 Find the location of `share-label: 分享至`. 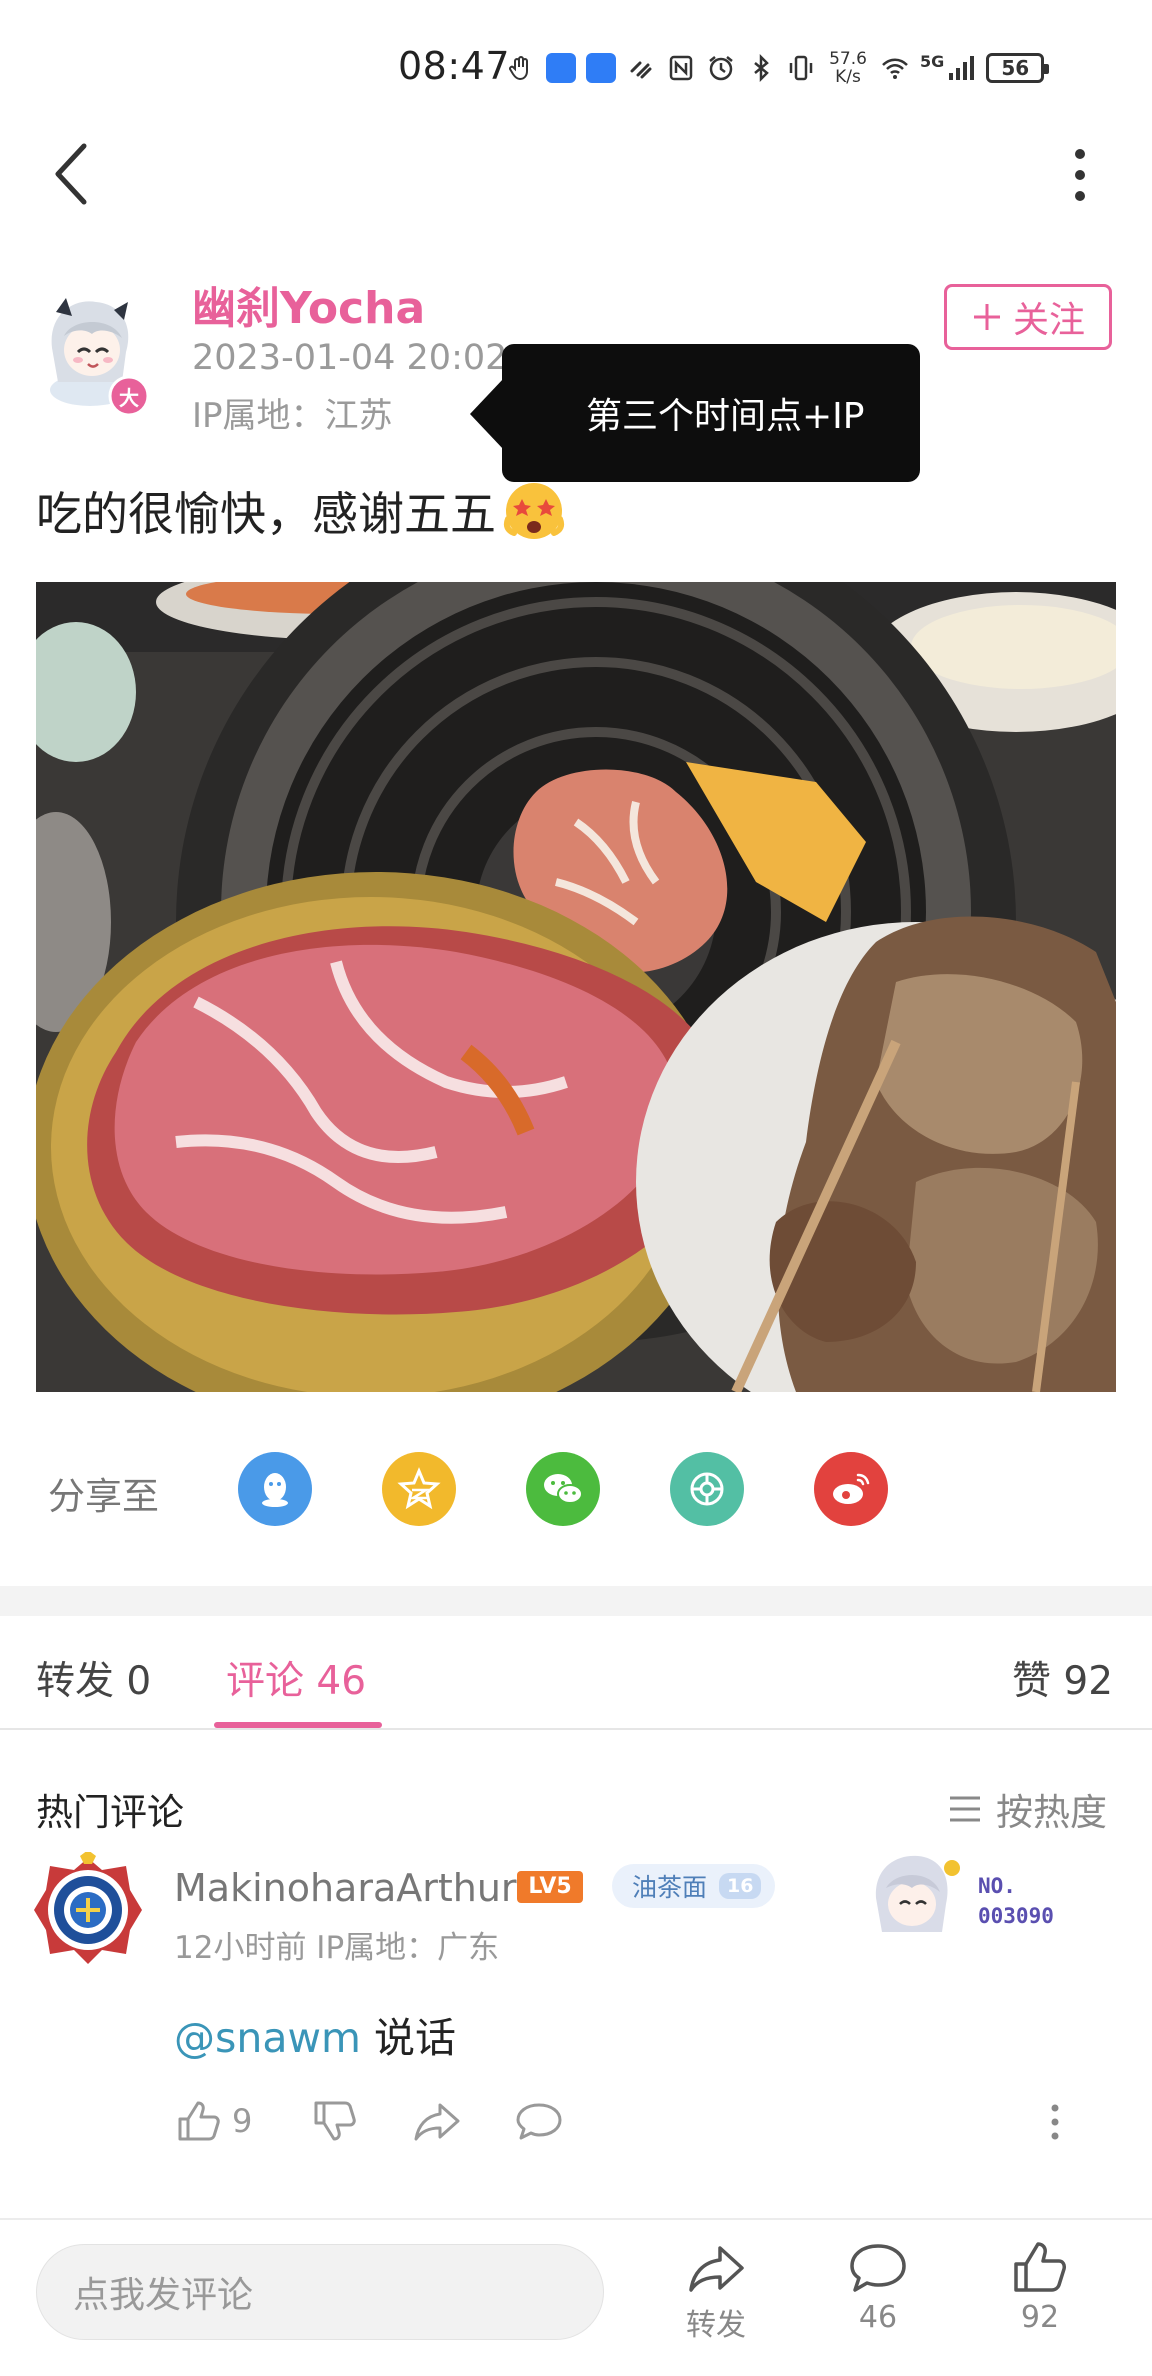

share-label: 分享至 is located at coordinates (103, 1496).